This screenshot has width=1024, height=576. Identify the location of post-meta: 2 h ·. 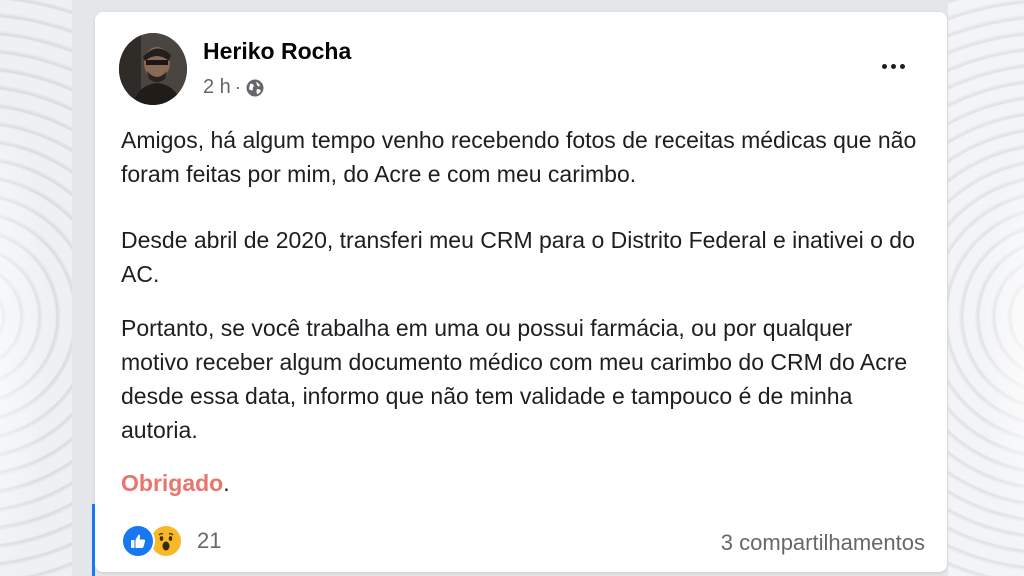
(234, 87).